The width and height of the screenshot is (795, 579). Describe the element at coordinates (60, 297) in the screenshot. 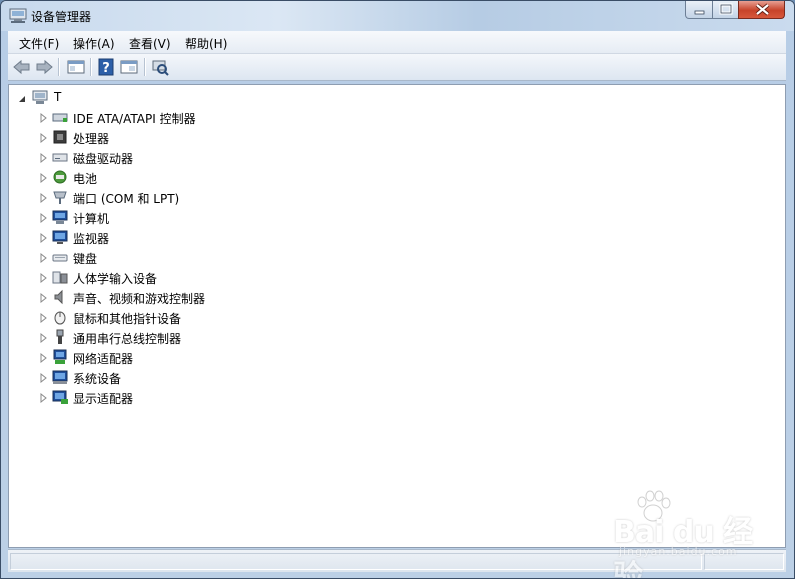

I see `speaker-icon` at that location.